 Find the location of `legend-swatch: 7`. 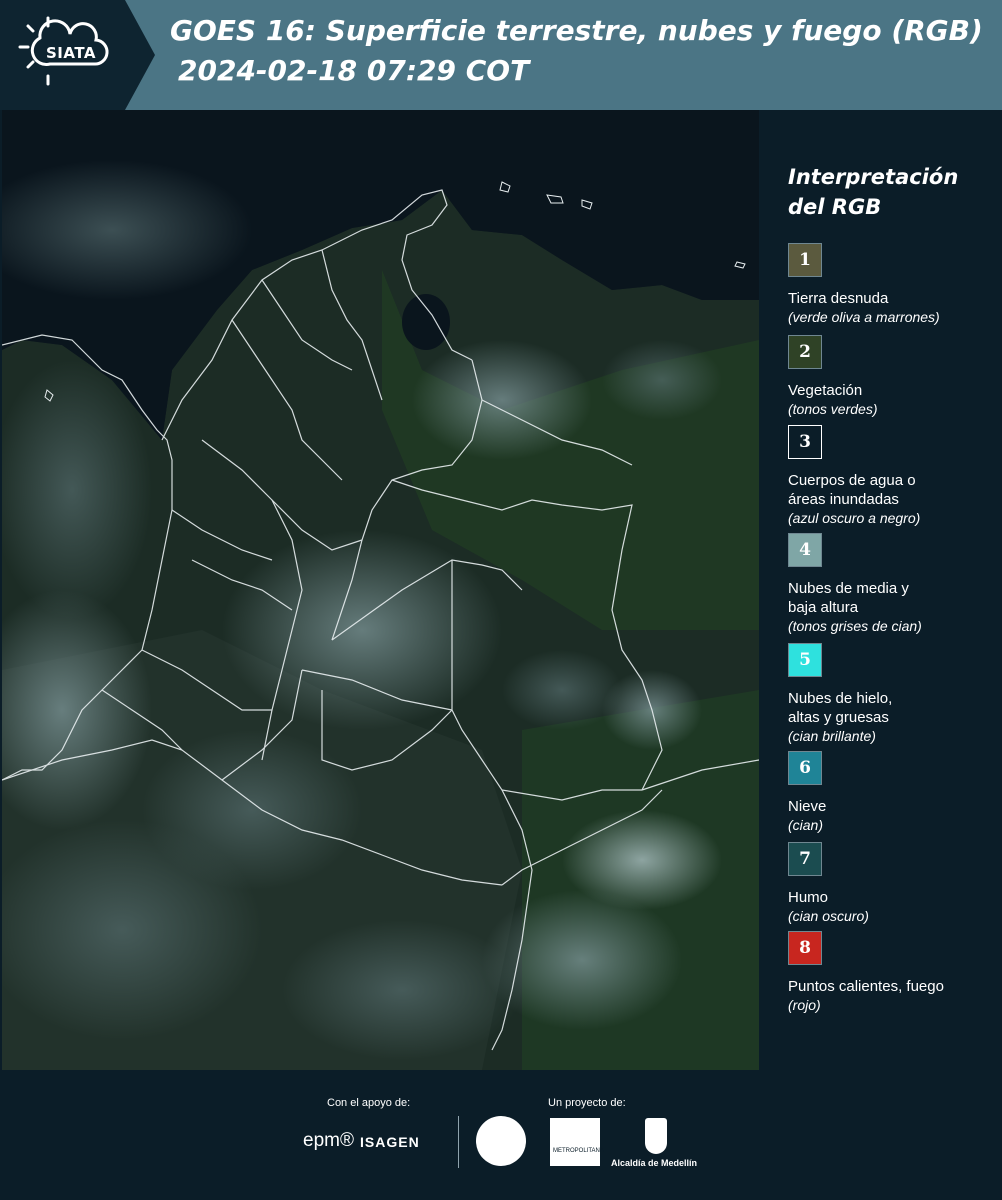

legend-swatch: 7 is located at coordinates (805, 859).